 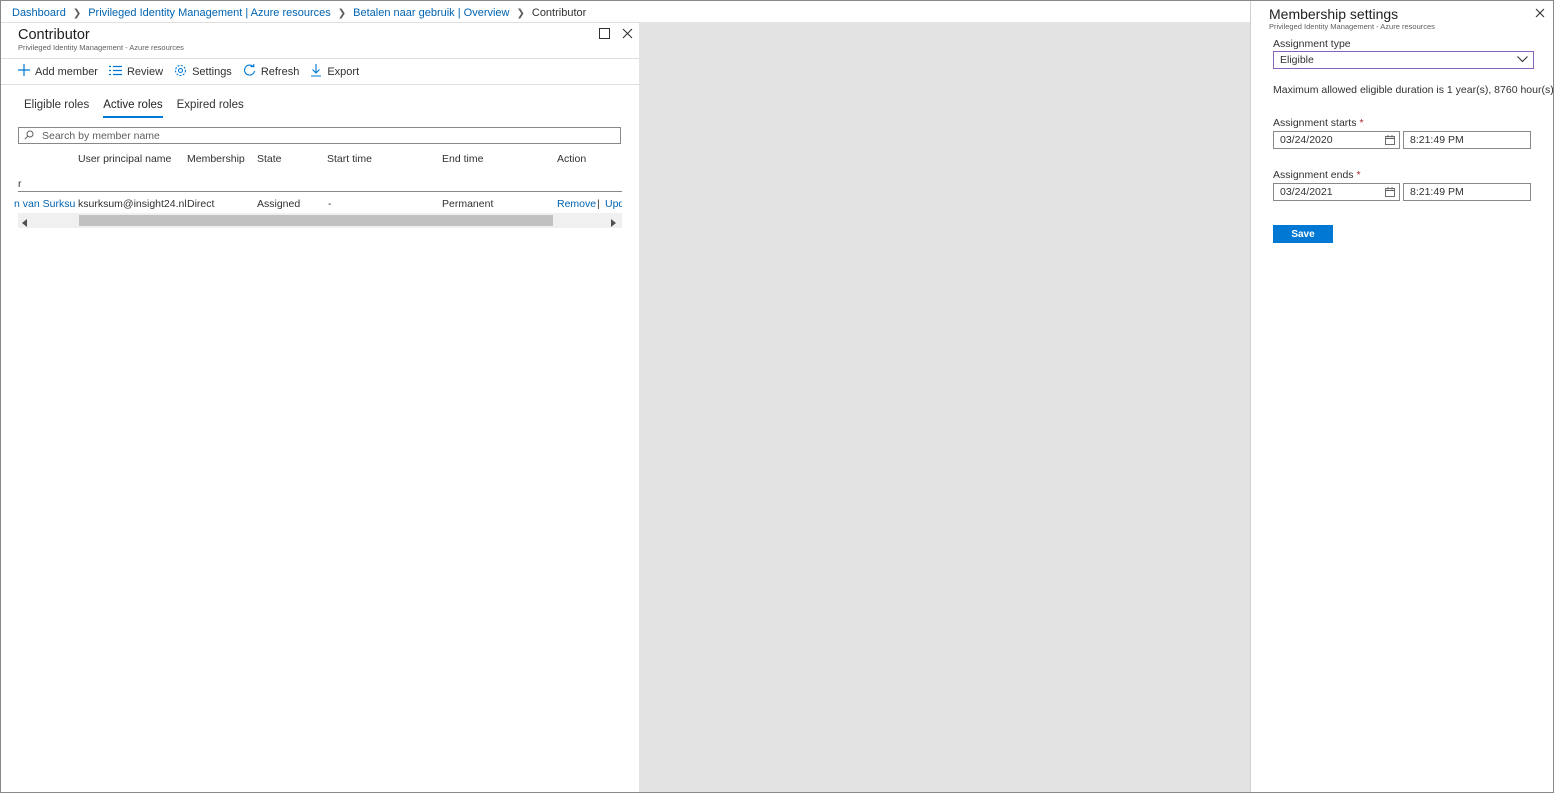 I want to click on column-header-membership: Membership, so click(x=216, y=159).